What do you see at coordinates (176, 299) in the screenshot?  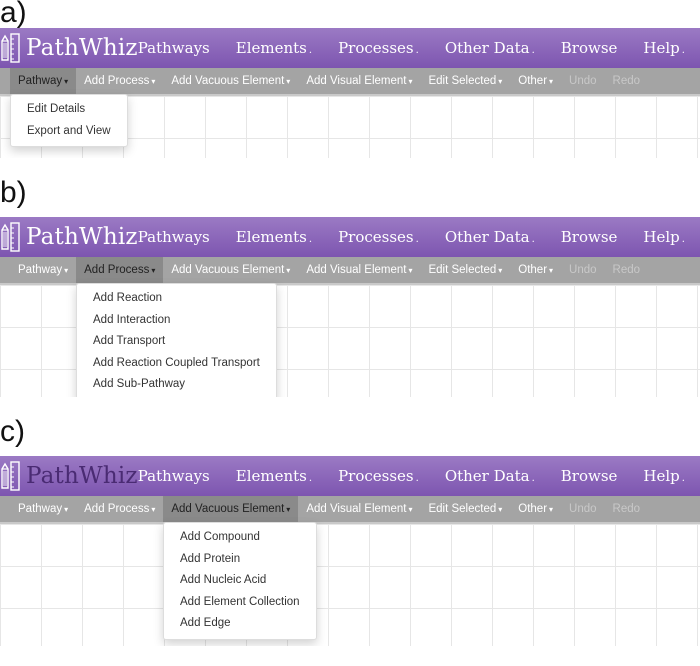 I see `menu-item-add-reaction: Add Reaction` at bounding box center [176, 299].